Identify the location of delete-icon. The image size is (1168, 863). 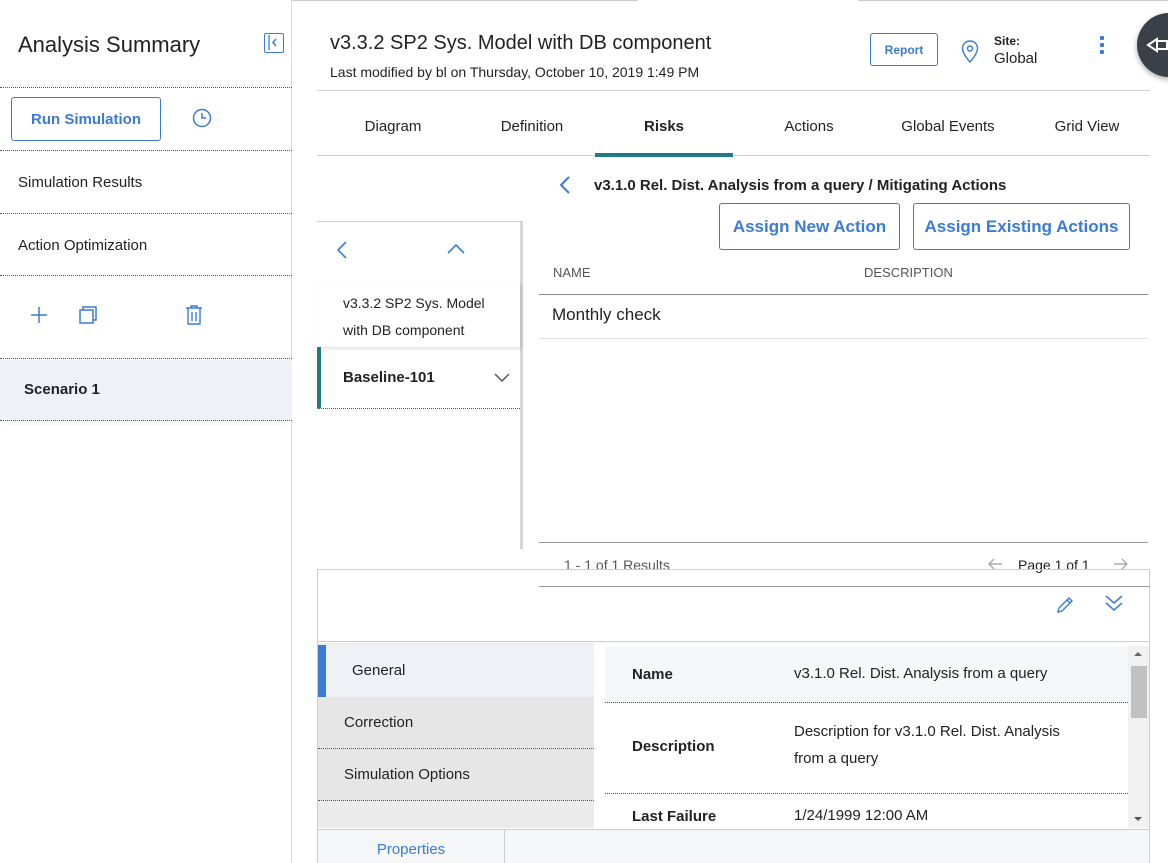
(194, 317).